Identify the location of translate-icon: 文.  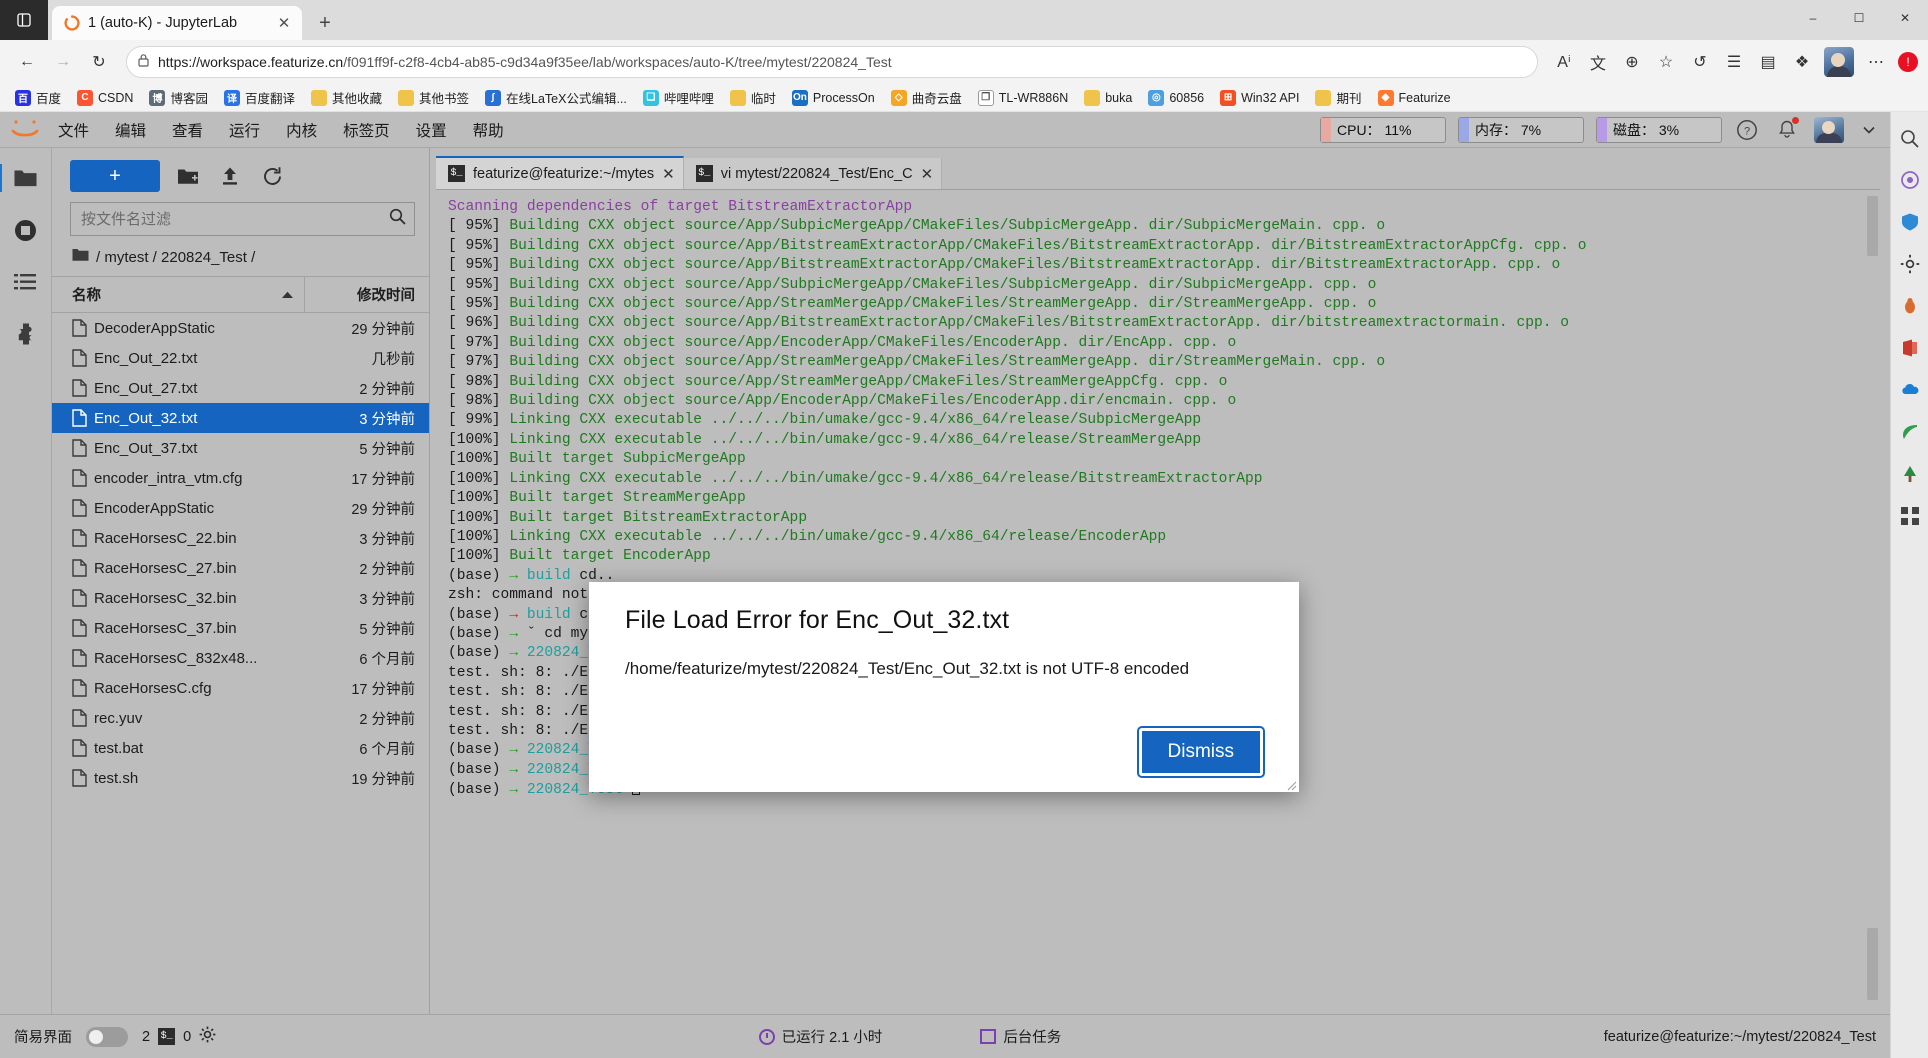
(1598, 62).